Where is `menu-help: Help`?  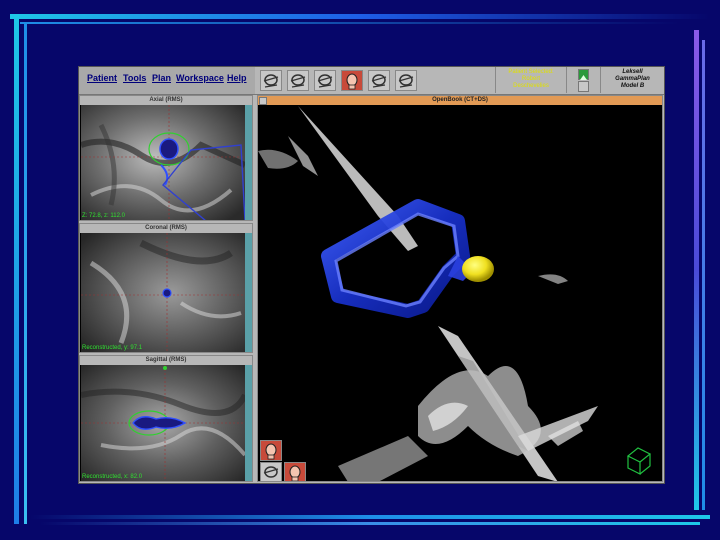
menu-help: Help is located at coordinates (237, 78).